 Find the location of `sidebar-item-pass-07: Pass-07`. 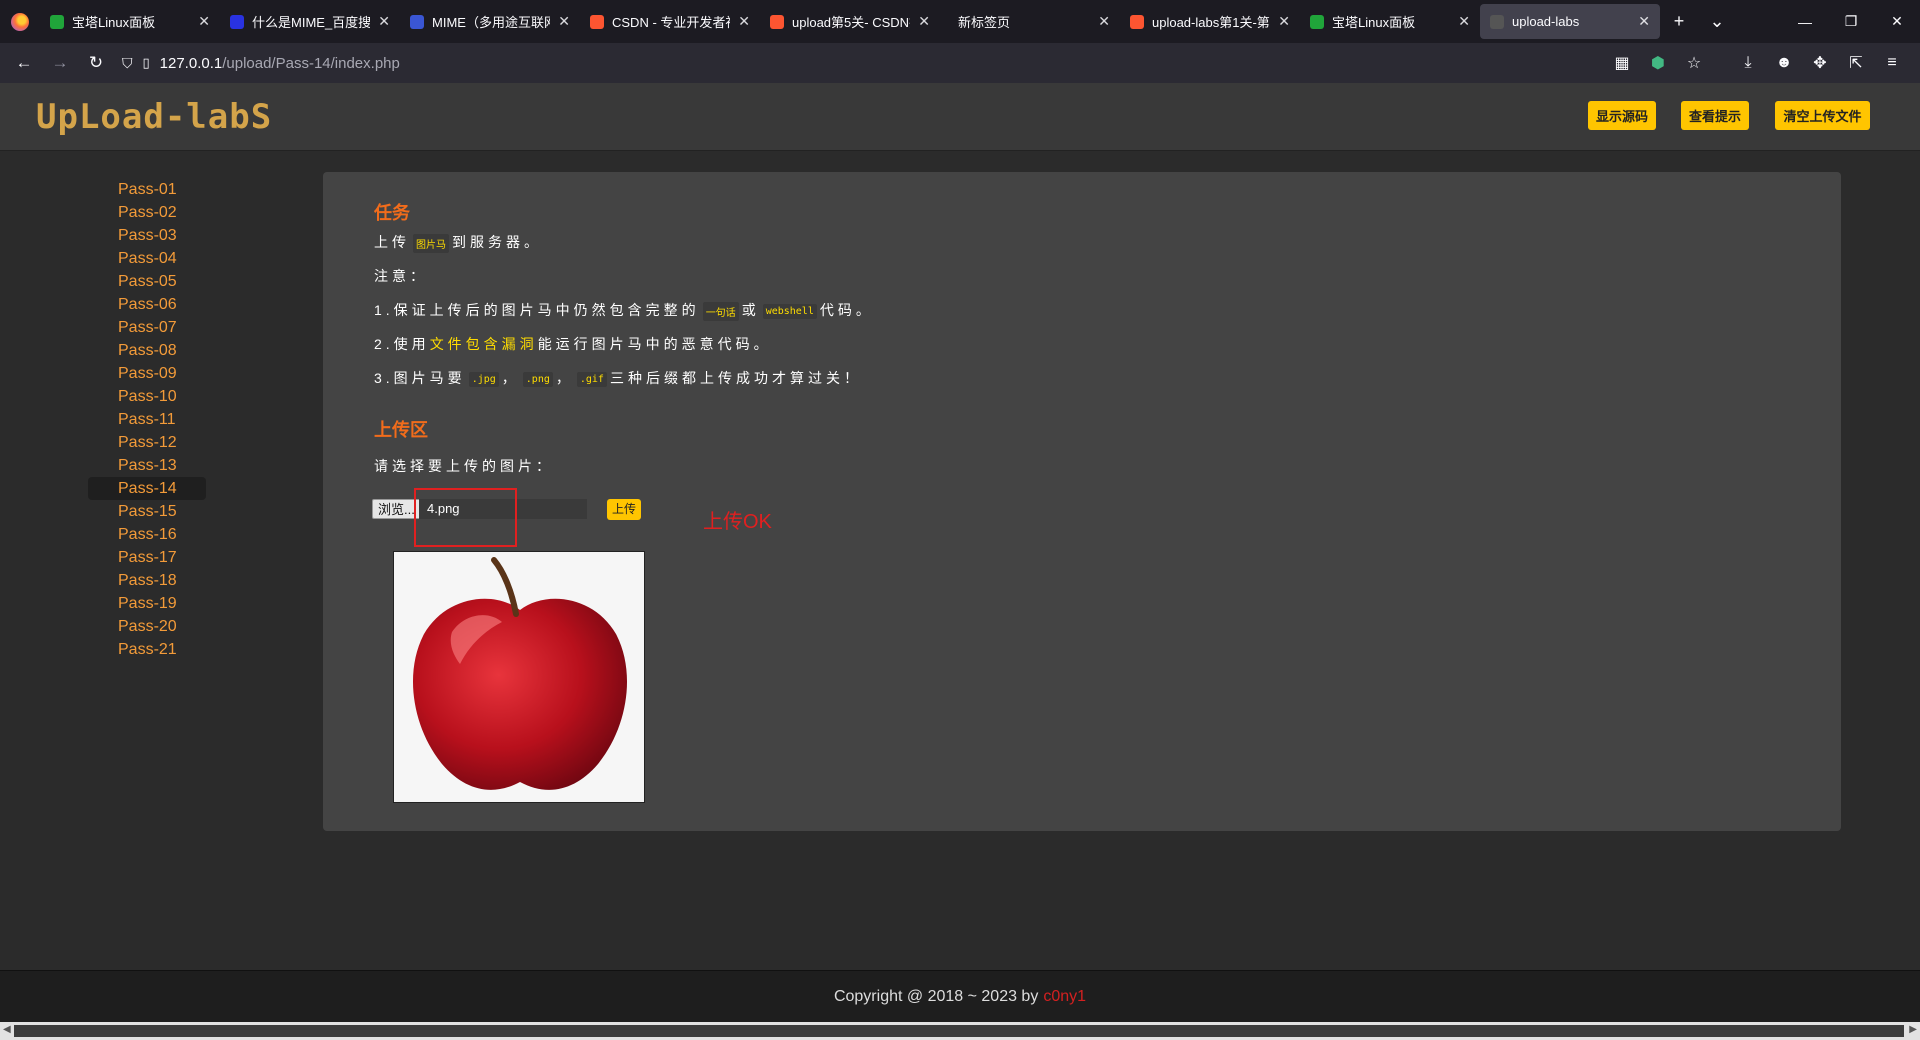

sidebar-item-pass-07: Pass-07 is located at coordinates (147, 327).